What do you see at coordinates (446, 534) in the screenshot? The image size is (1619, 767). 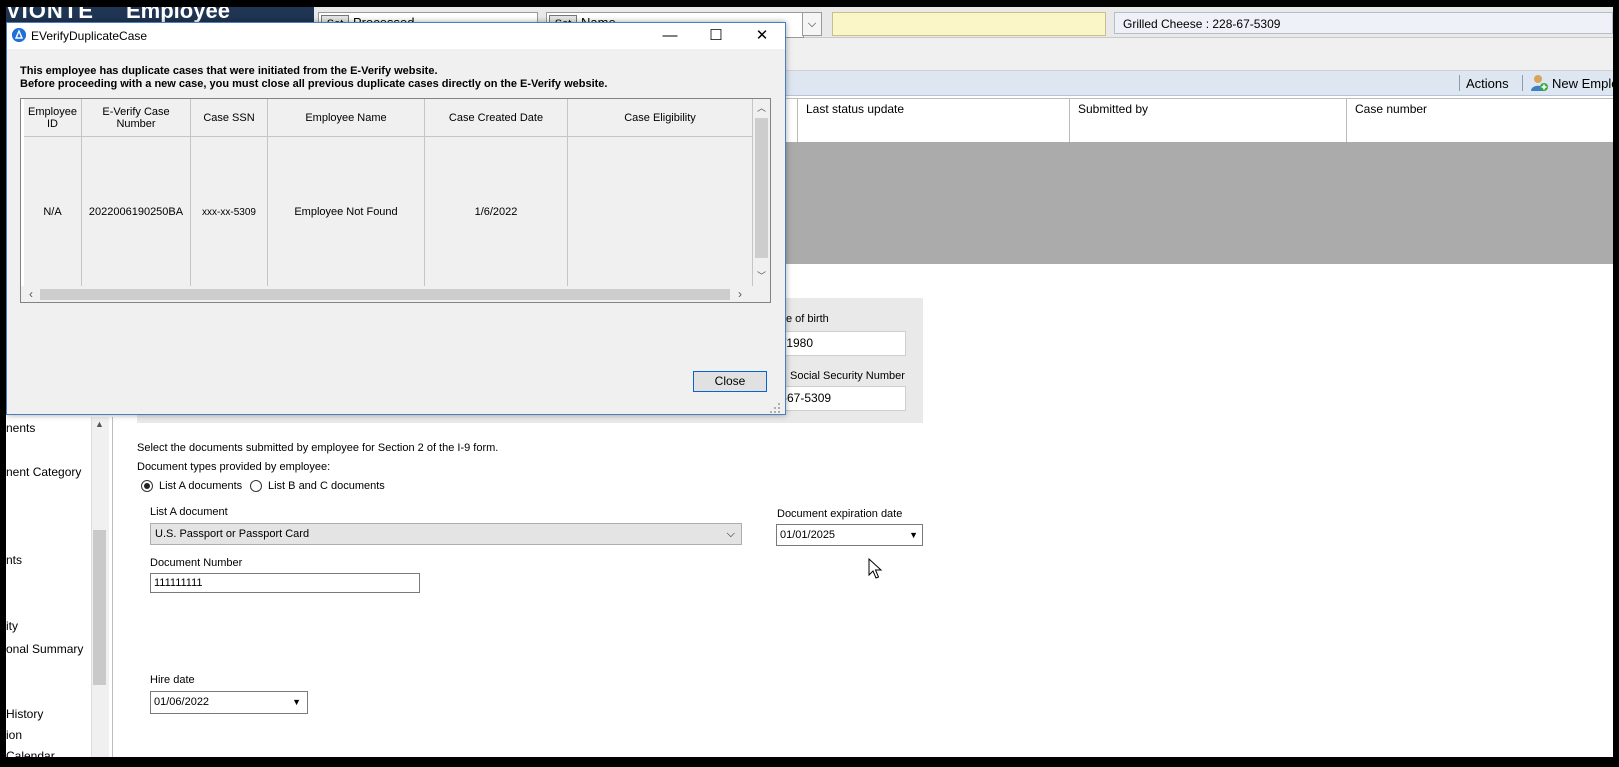 I see `list-a-select: U.S. Passport or Passport Card ⌵` at bounding box center [446, 534].